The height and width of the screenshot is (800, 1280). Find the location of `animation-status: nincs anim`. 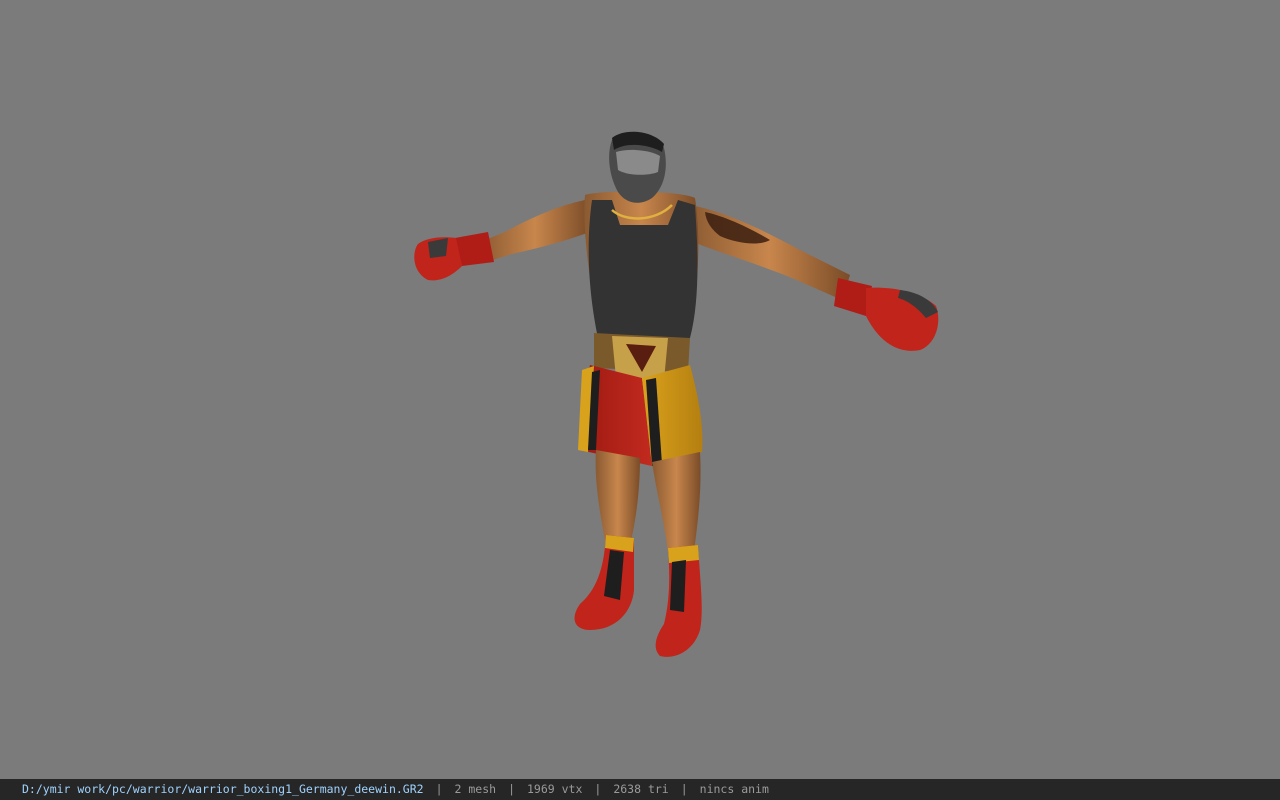

animation-status: nincs anim is located at coordinates (734, 789).